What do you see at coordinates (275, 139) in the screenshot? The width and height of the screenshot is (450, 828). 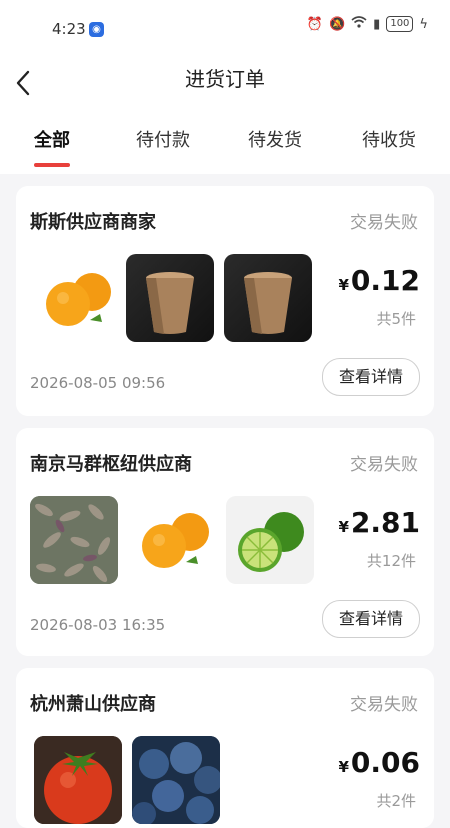 I see `tab-pending-shipment: 待发货` at bounding box center [275, 139].